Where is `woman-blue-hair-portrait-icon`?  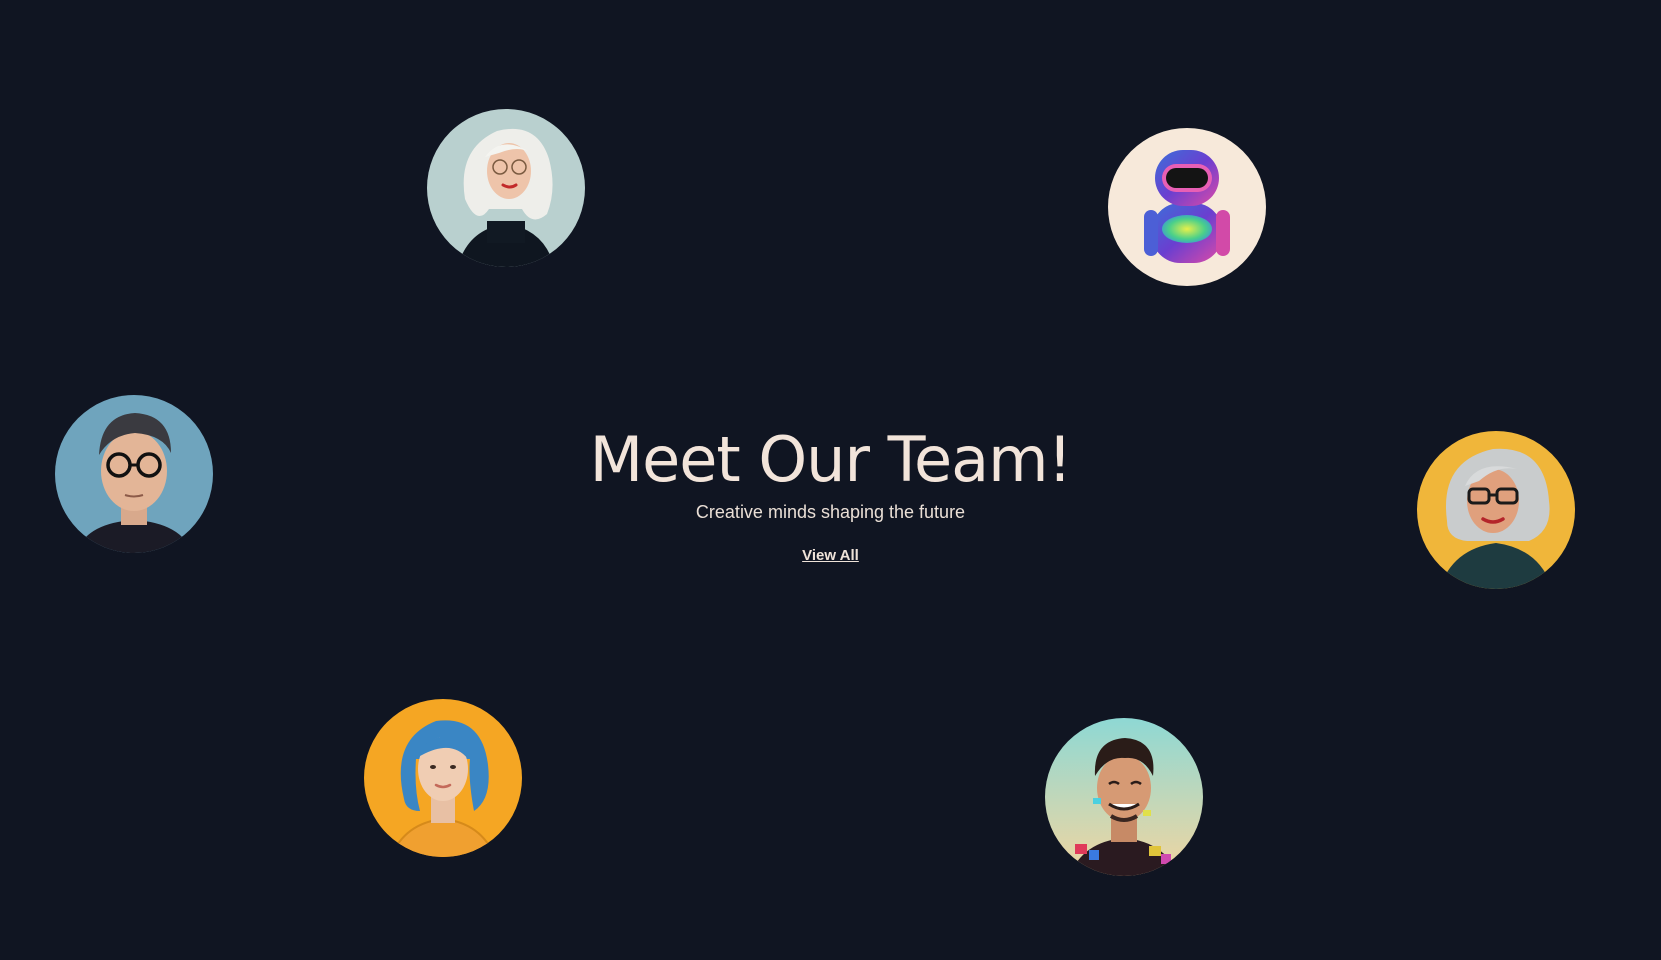
woman-blue-hair-portrait-icon is located at coordinates (443, 778).